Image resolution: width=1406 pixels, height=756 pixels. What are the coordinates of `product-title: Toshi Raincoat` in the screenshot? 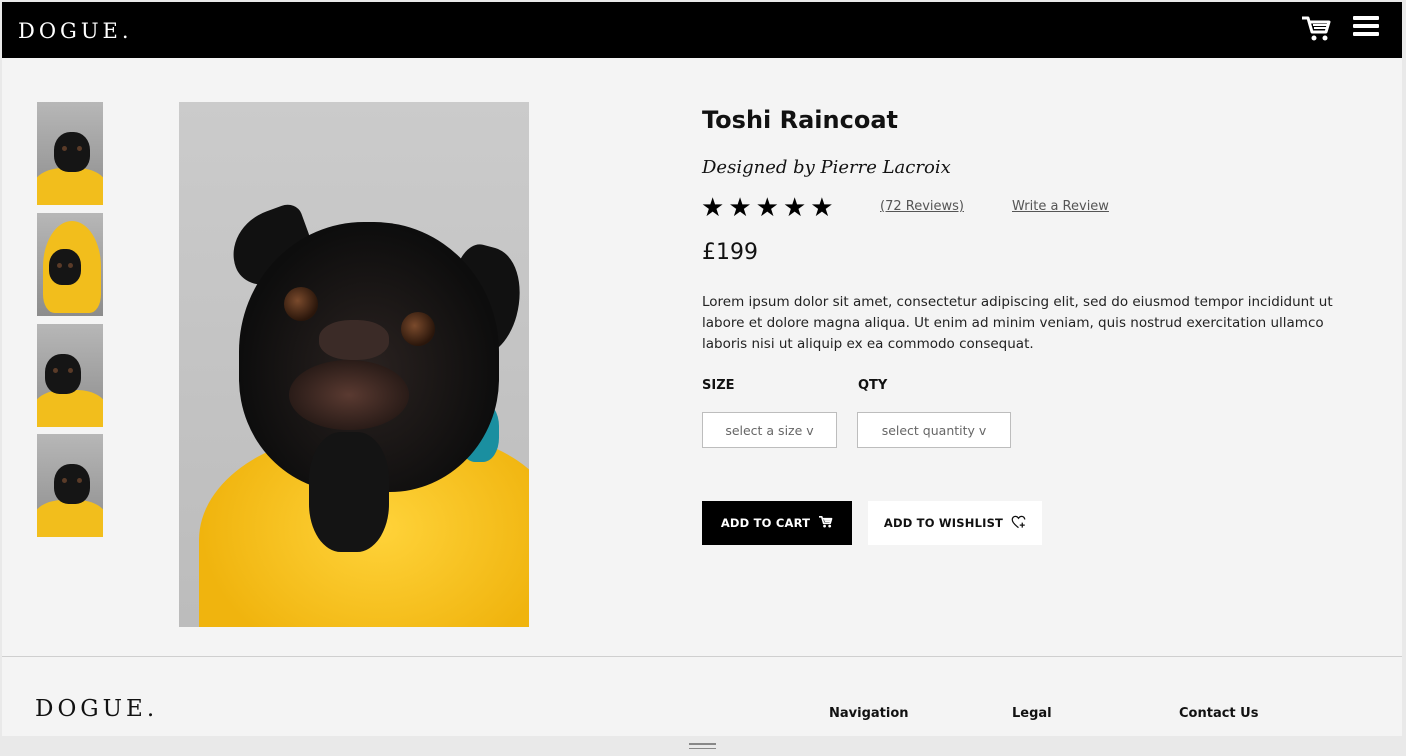 It's located at (800, 120).